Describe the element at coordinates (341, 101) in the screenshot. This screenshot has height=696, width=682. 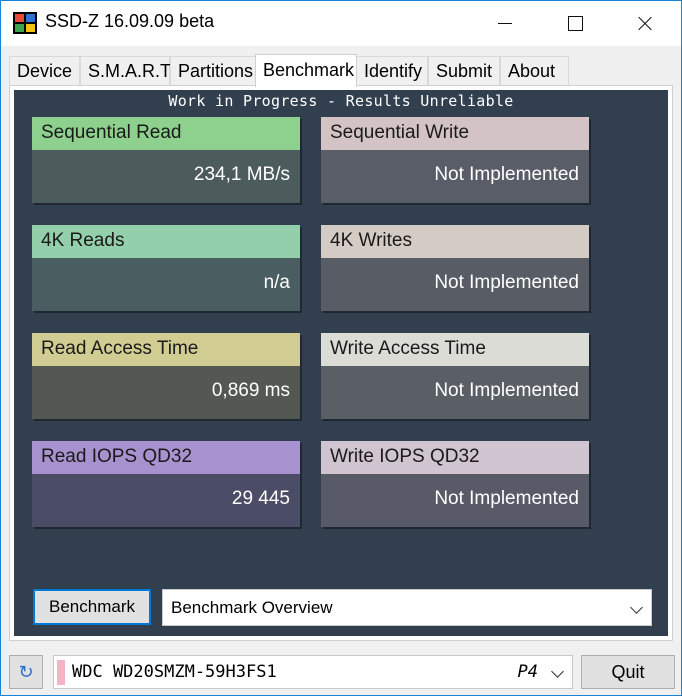
I see `warning-banner: Work in Progress - Results Unreliable` at that location.